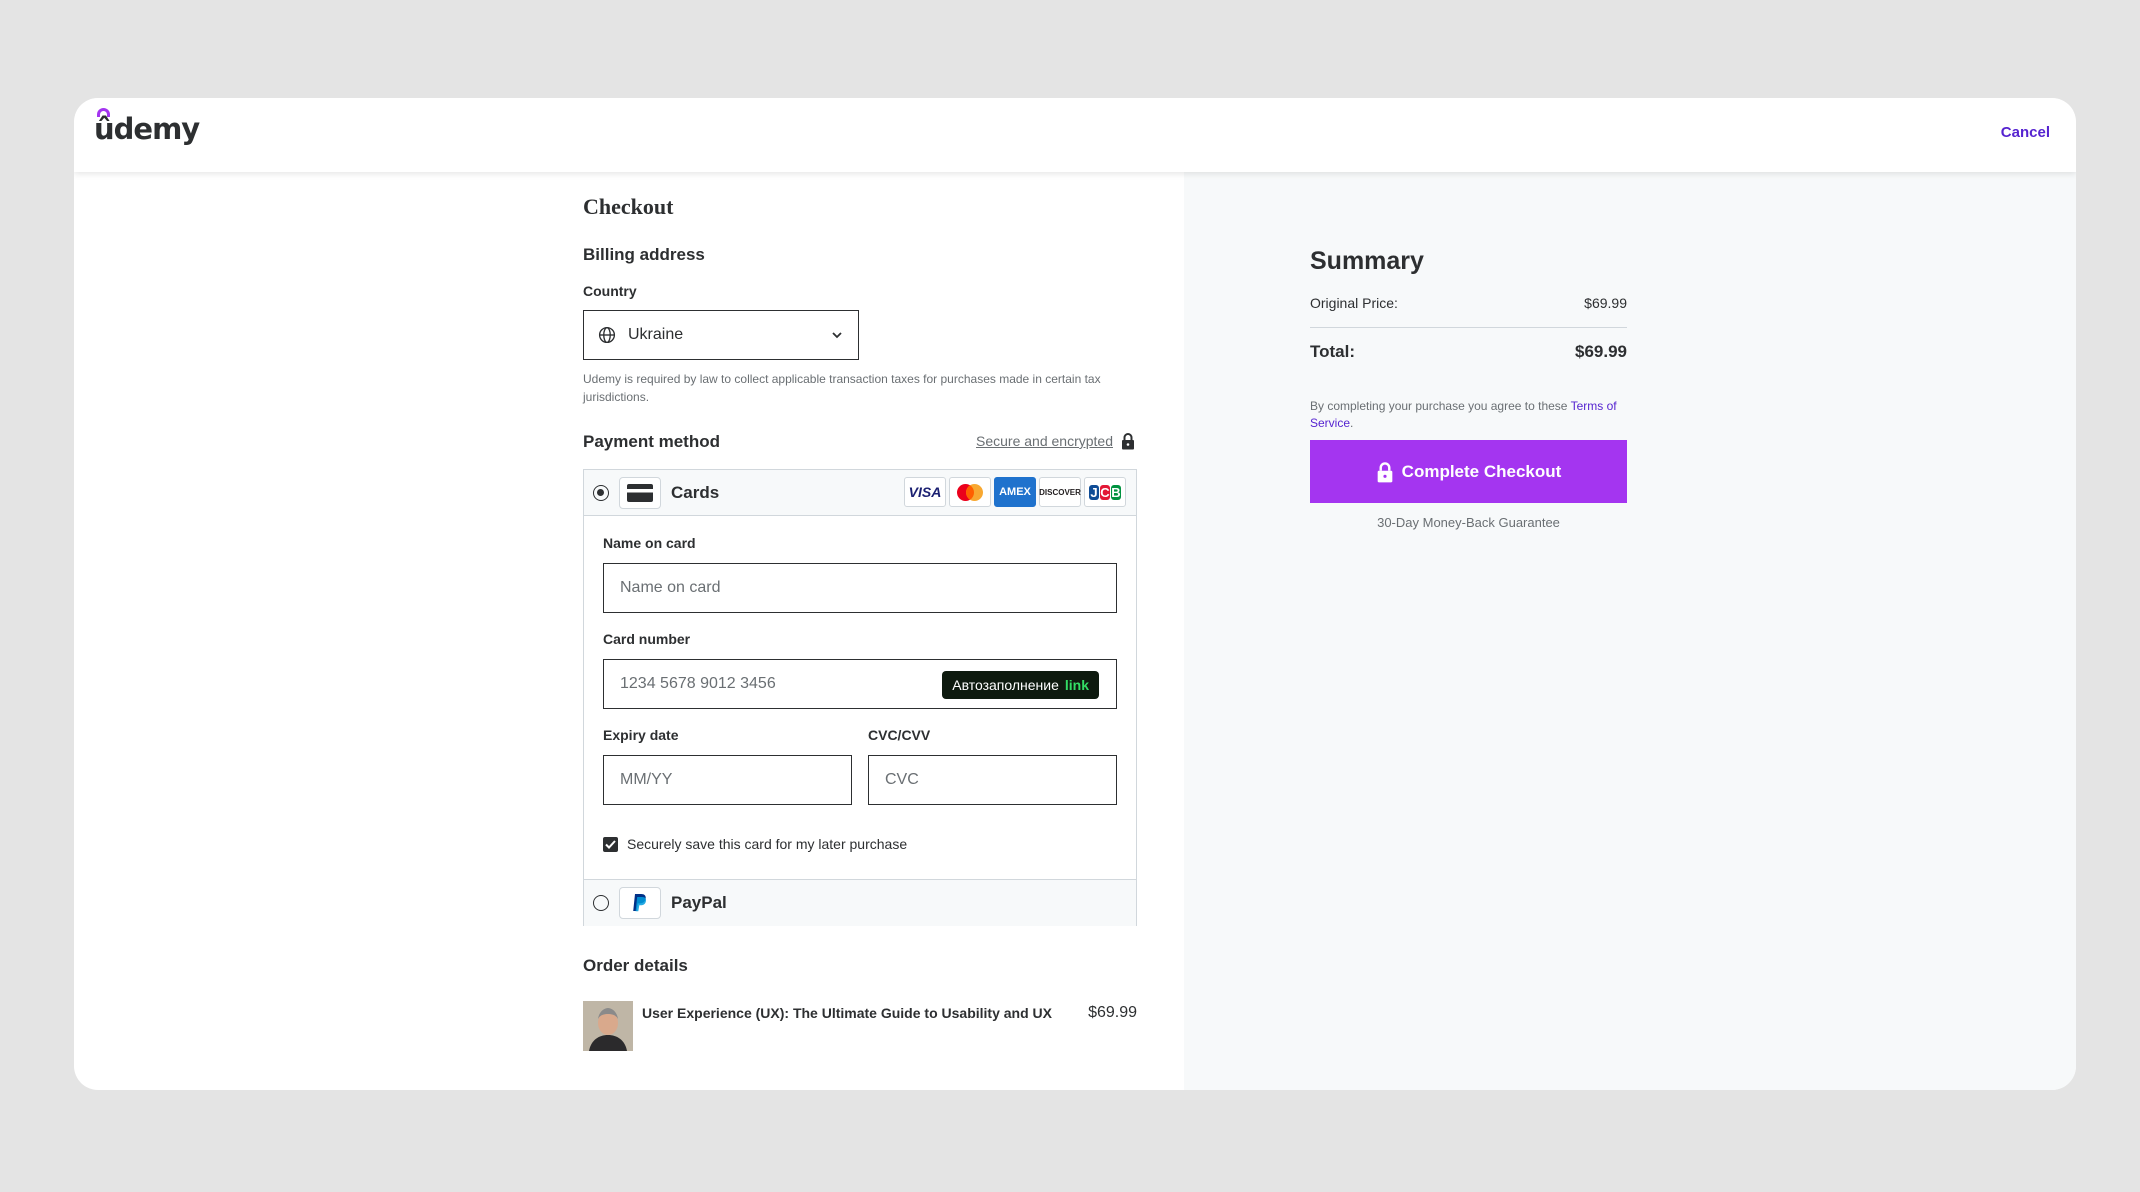  I want to click on cards-radio, so click(601, 492).